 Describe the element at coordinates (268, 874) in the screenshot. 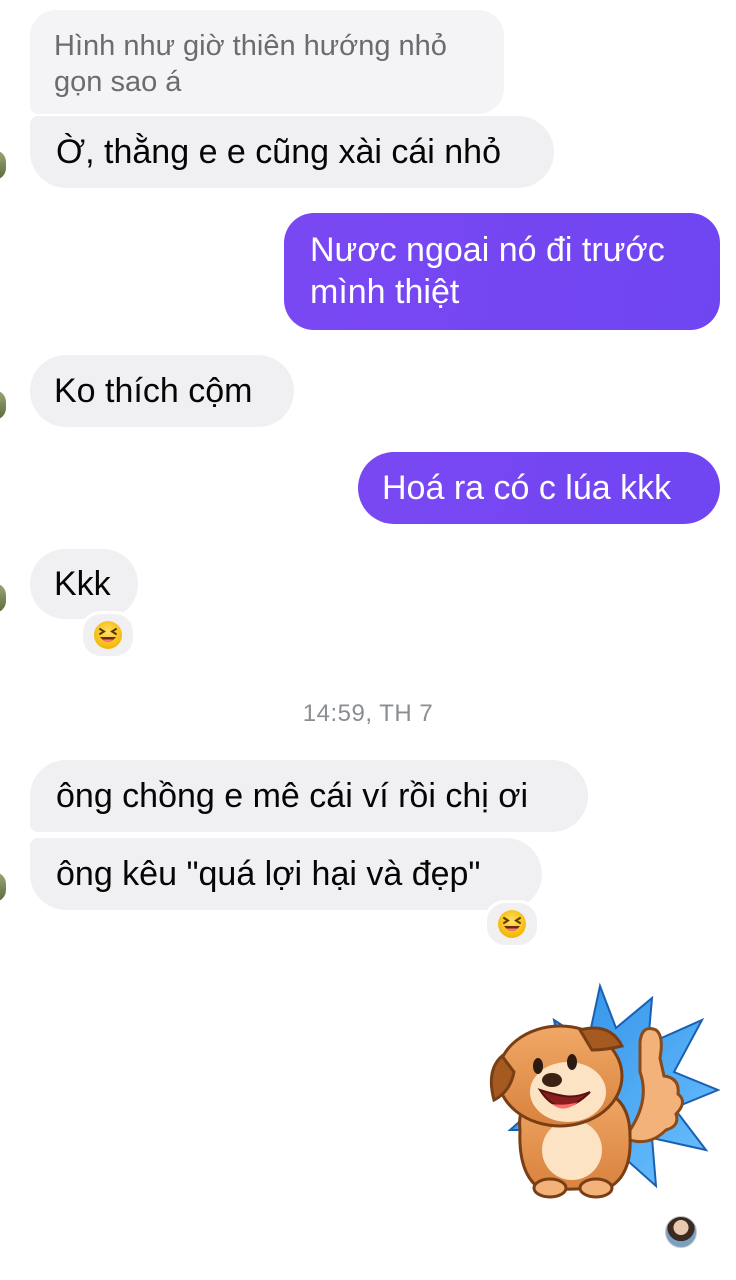

I see `message-text: ông kêu "quá lợi hại và đẹp"` at that location.